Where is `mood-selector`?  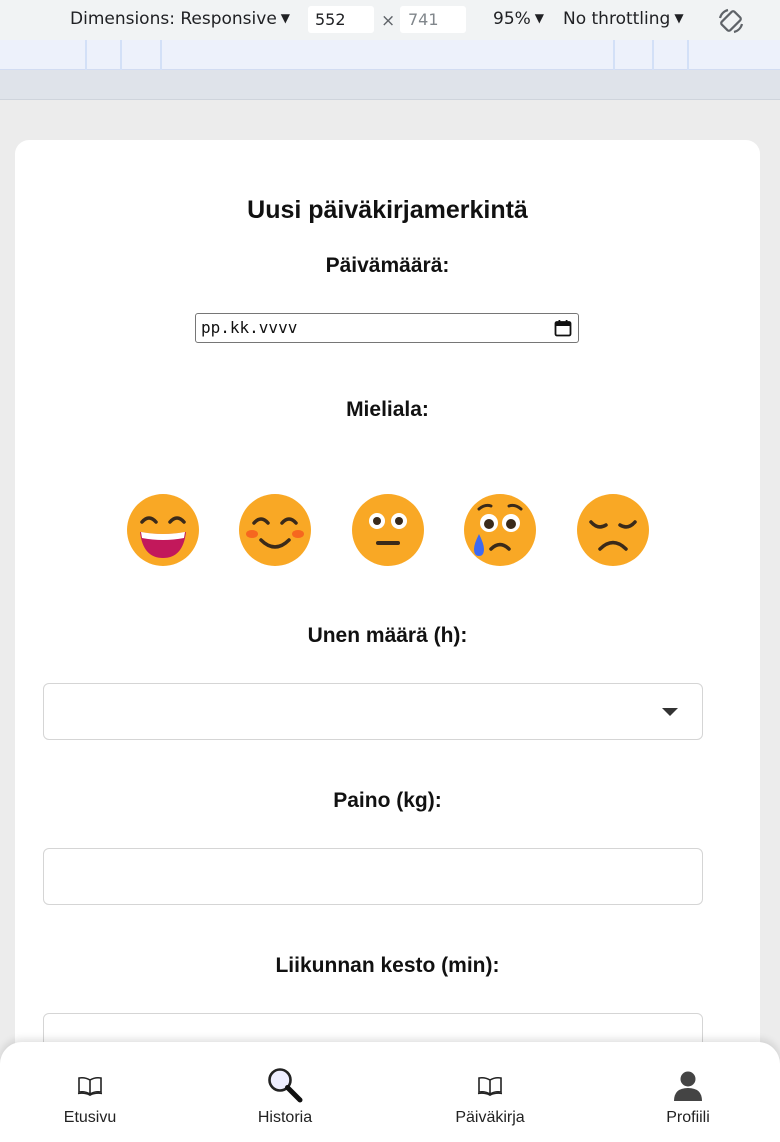
mood-selector is located at coordinates (390, 530).